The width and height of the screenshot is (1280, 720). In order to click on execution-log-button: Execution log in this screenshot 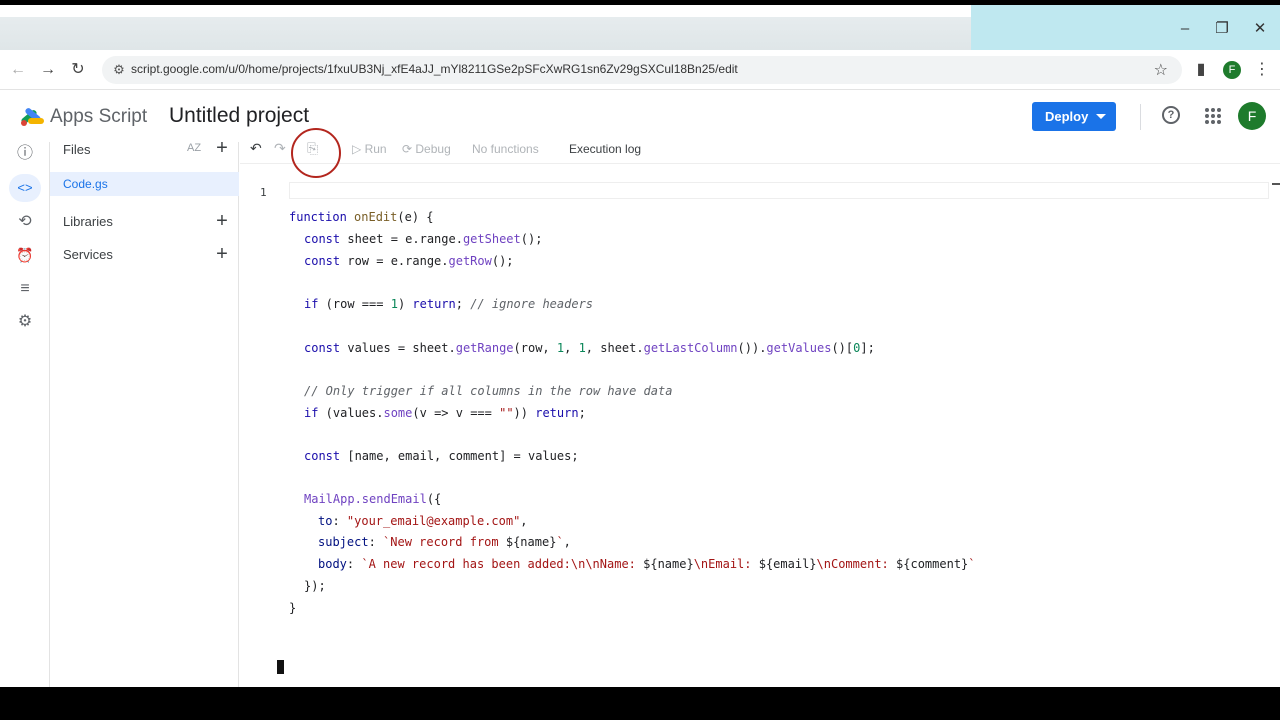, I will do `click(605, 149)`.